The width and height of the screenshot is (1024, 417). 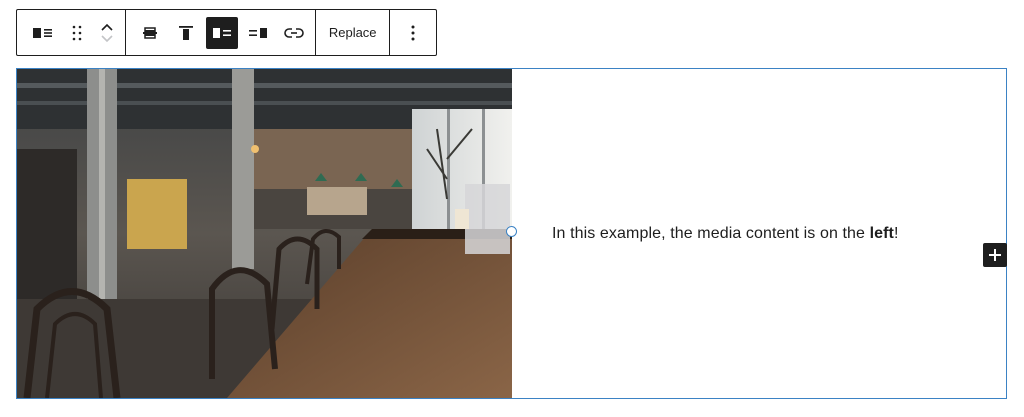 I want to click on link-button, so click(x=294, y=33).